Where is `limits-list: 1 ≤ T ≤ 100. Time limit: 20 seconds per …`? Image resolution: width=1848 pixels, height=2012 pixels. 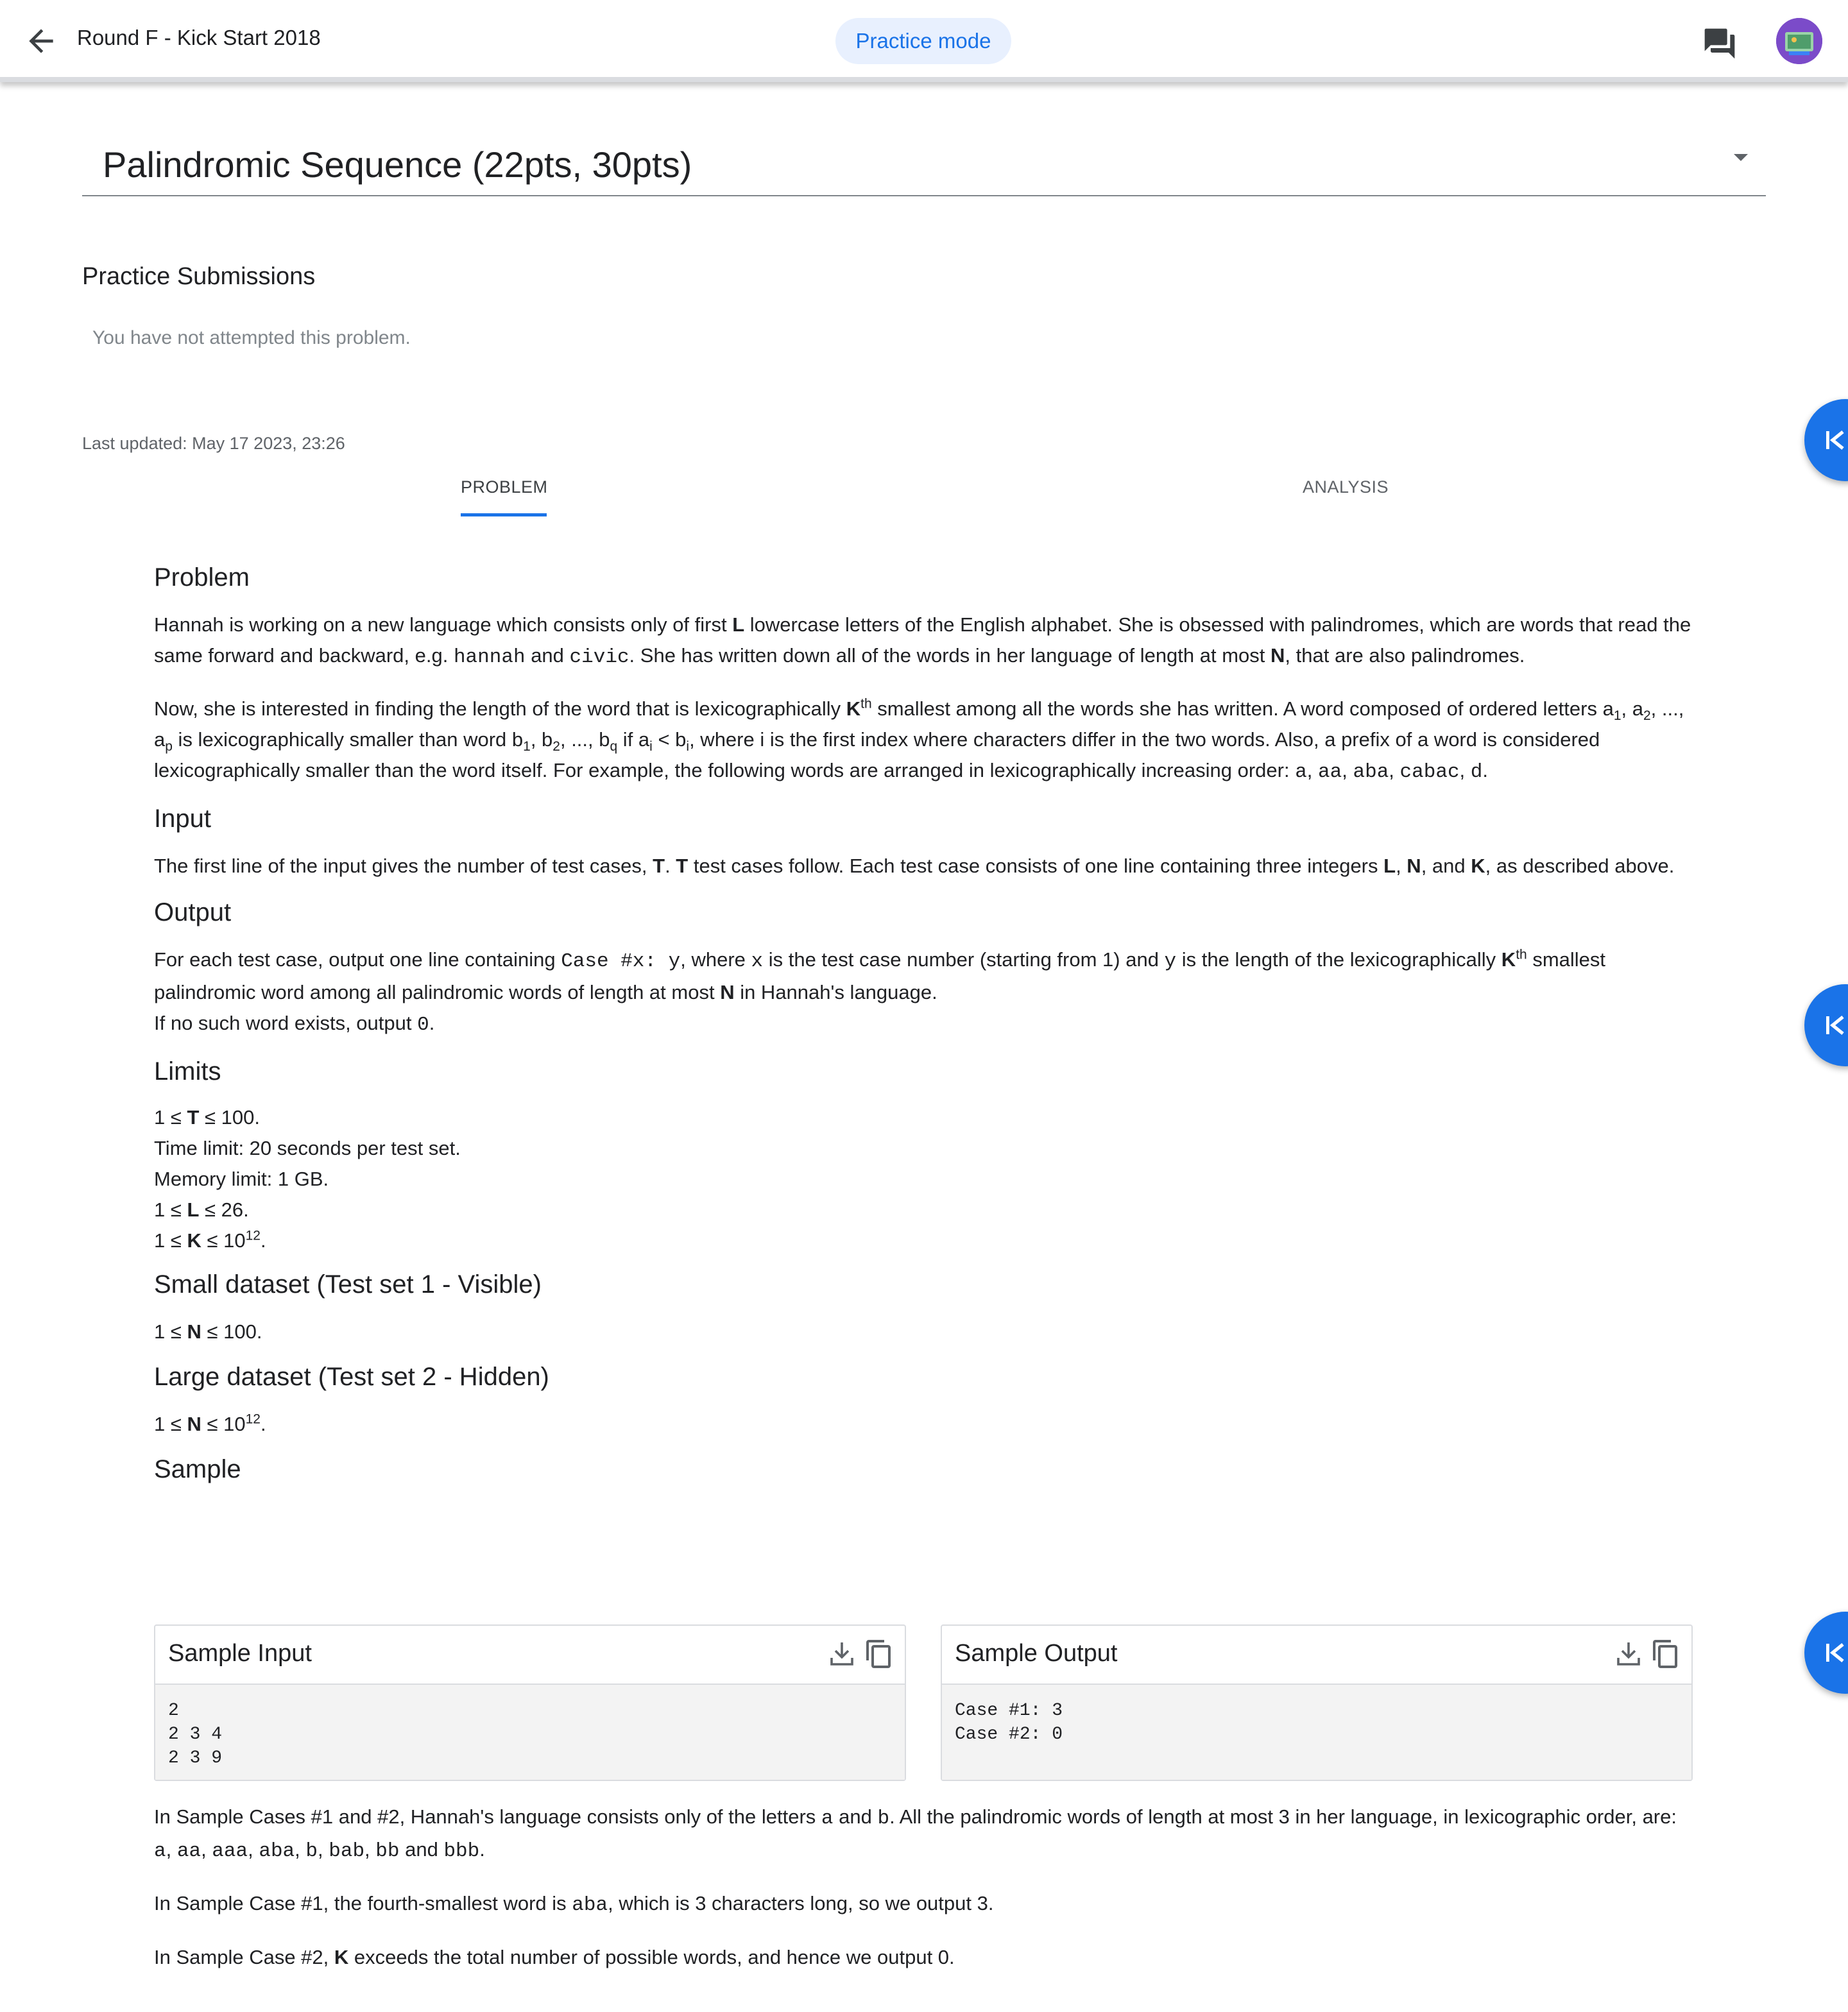
limits-list: 1 ≤ T ≤ 100. Time limit: 20 seconds per … is located at coordinates (308, 1179).